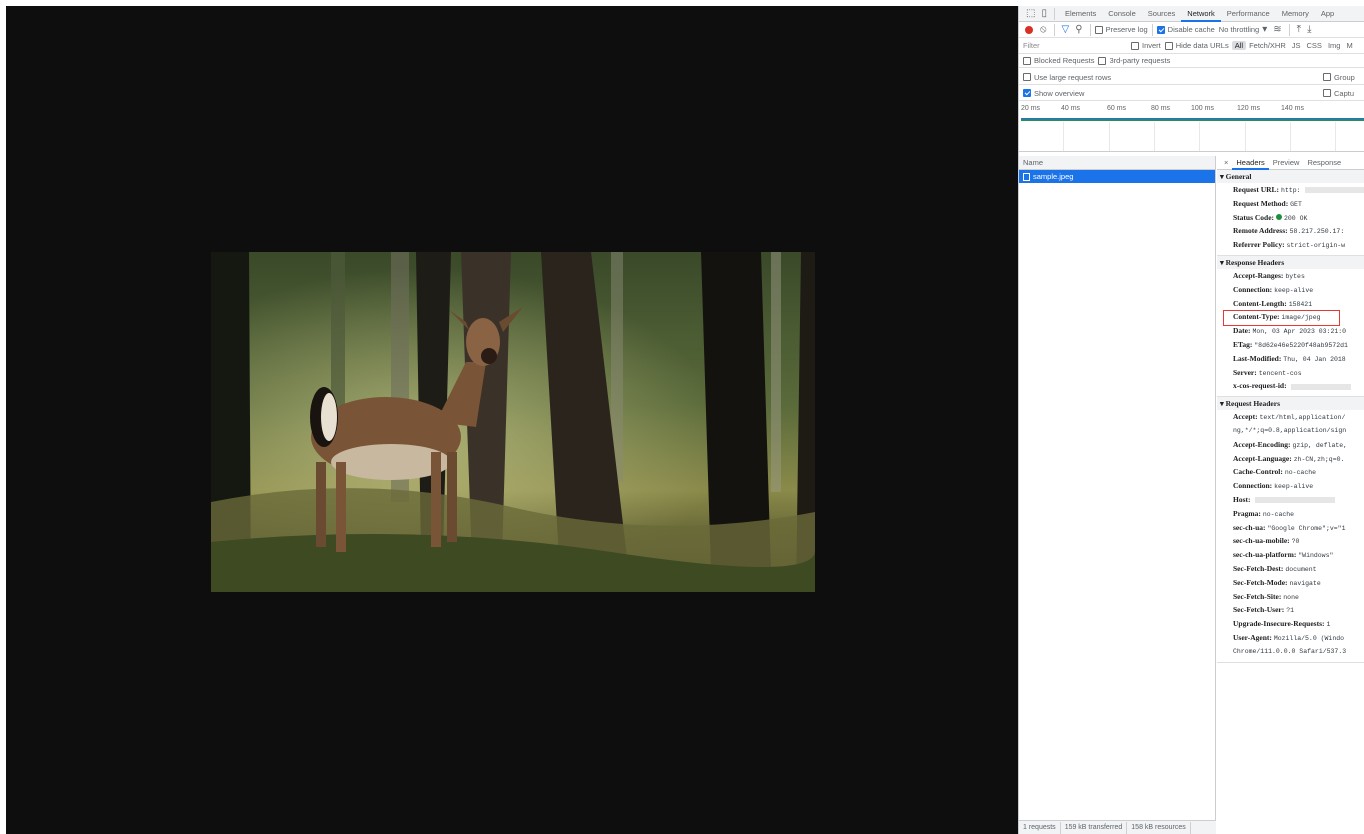 The image size is (1364, 834). What do you see at coordinates (1242, 331) in the screenshot?
I see `header-key: Date:` at bounding box center [1242, 331].